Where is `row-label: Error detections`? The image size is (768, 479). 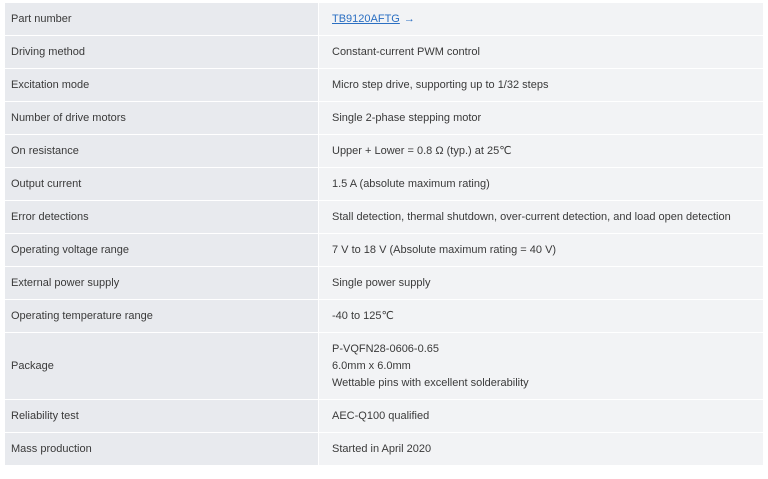 row-label: Error detections is located at coordinates (162, 217).